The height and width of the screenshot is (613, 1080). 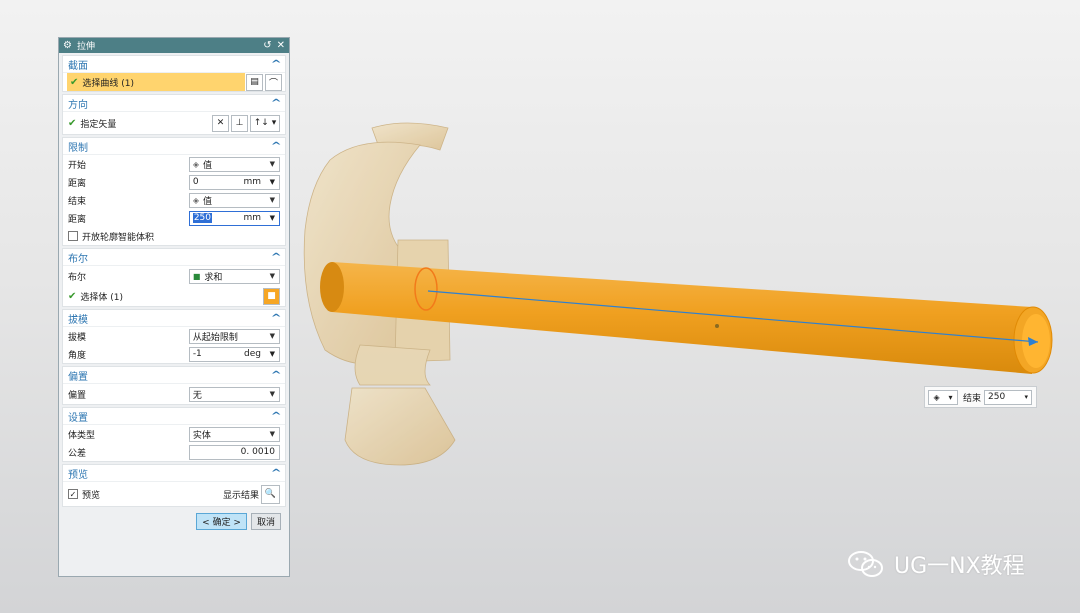 What do you see at coordinates (174, 218) in the screenshot?
I see `end-distance-row: 距离 250 mm ▼` at bounding box center [174, 218].